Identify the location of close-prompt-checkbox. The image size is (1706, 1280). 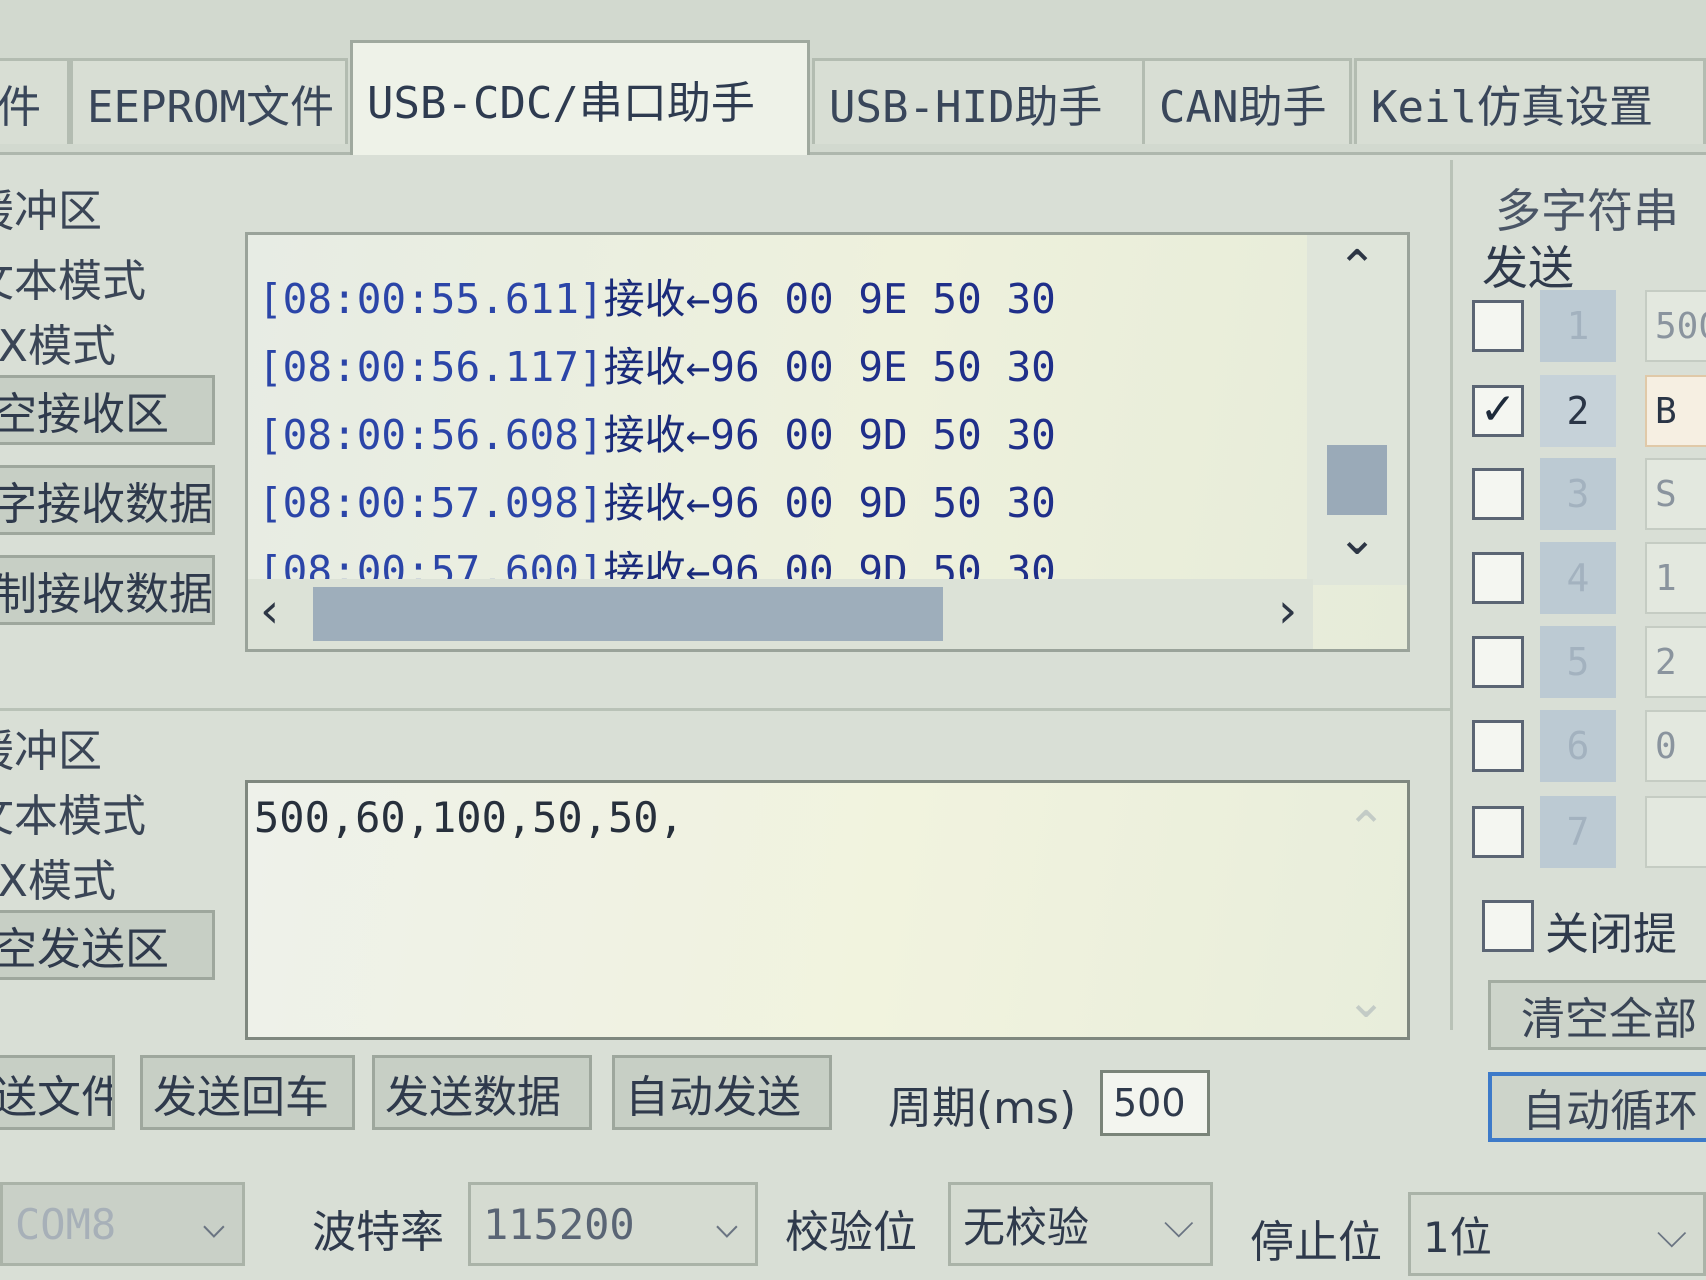
(1508, 926).